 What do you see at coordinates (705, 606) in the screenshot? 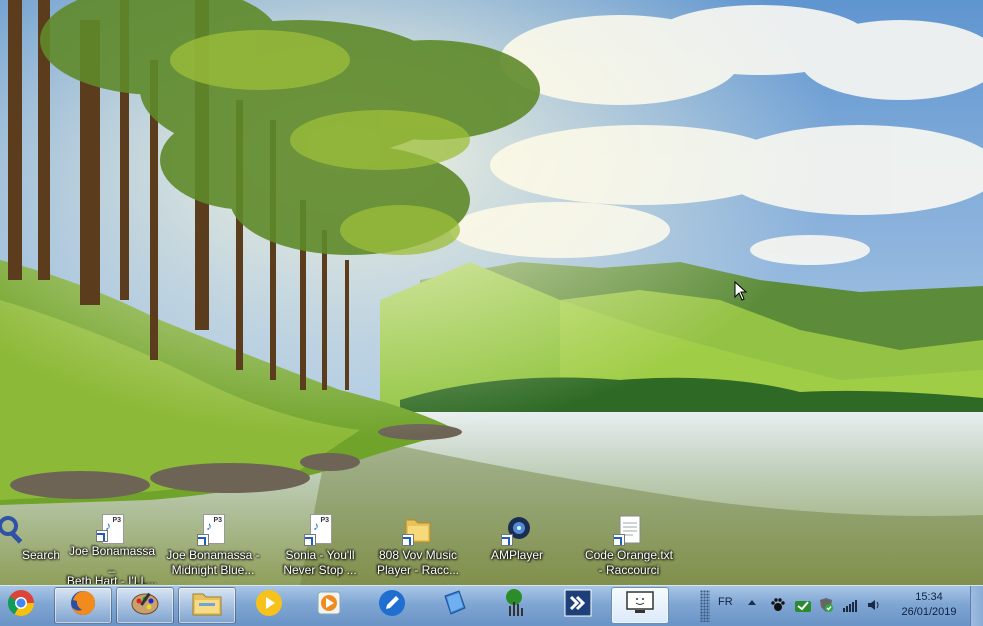
I see `tray-grip` at bounding box center [705, 606].